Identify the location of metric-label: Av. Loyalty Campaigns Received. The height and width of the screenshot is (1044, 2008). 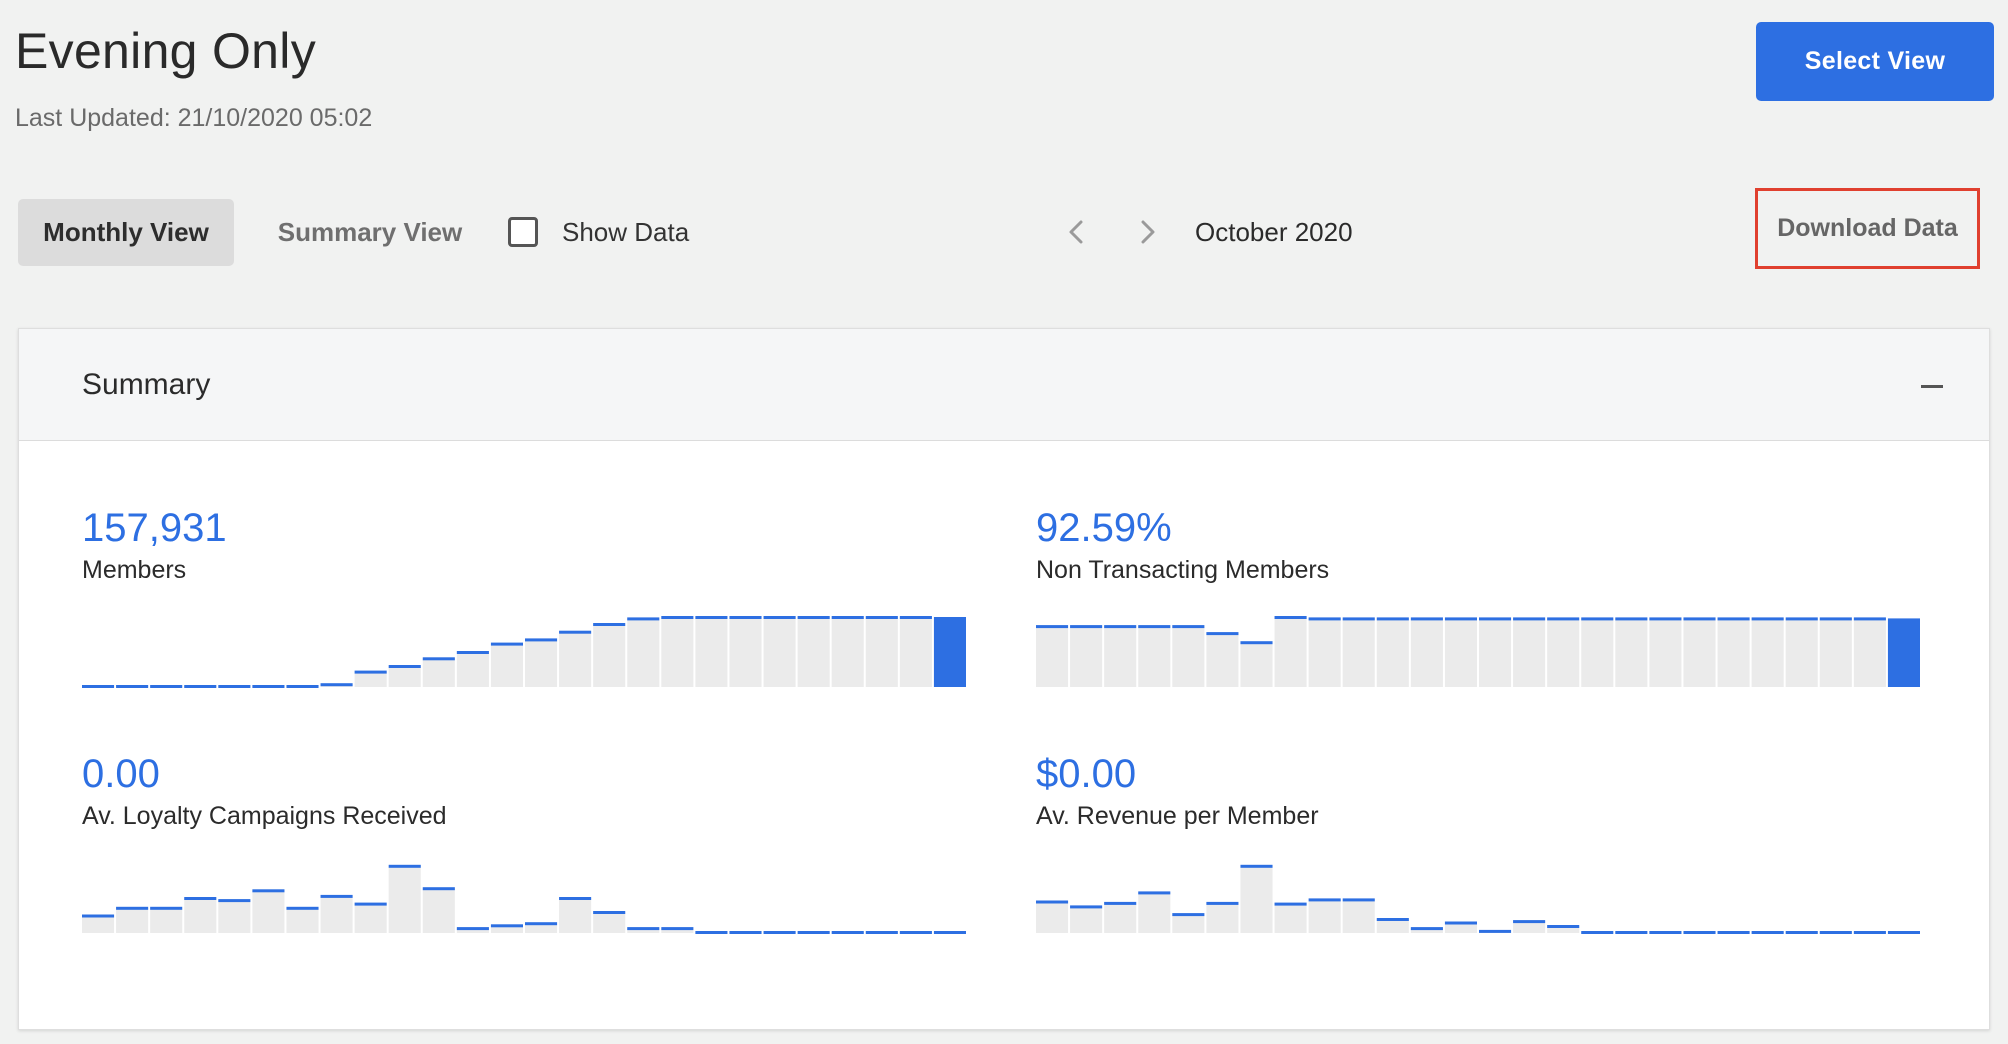
(264, 816).